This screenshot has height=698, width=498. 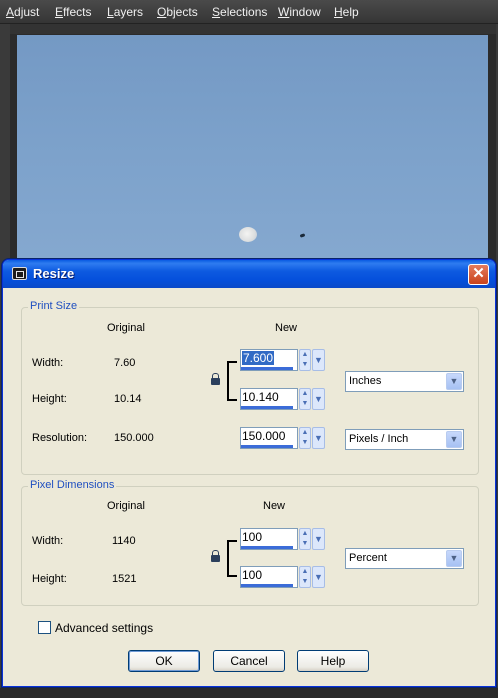 I want to click on ok-button: OK, so click(x=164, y=661).